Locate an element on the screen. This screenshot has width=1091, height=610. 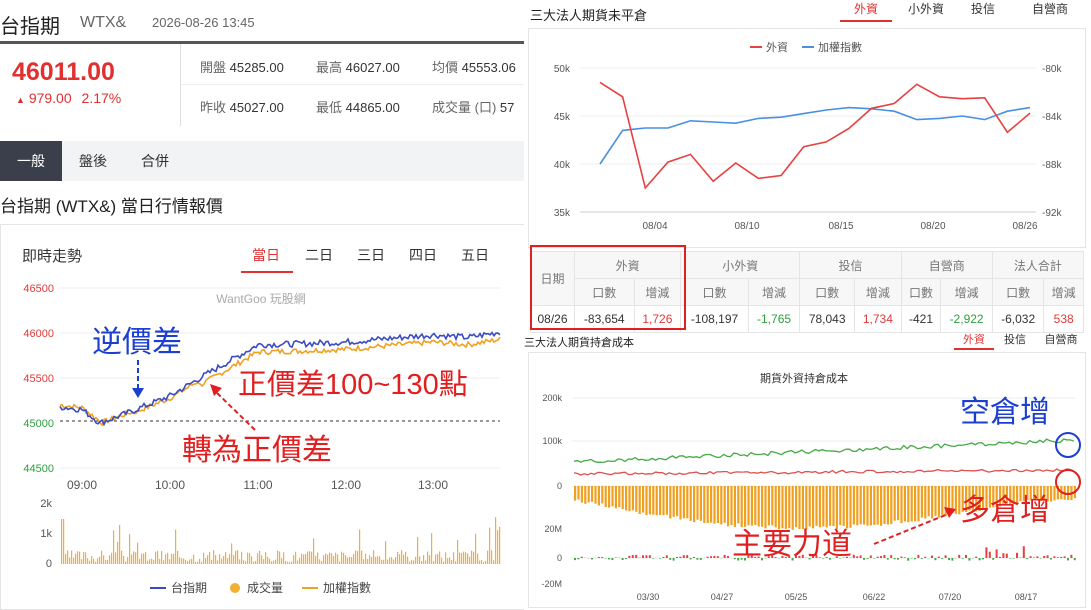
x-tick: 03/30 is located at coordinates (648, 597).